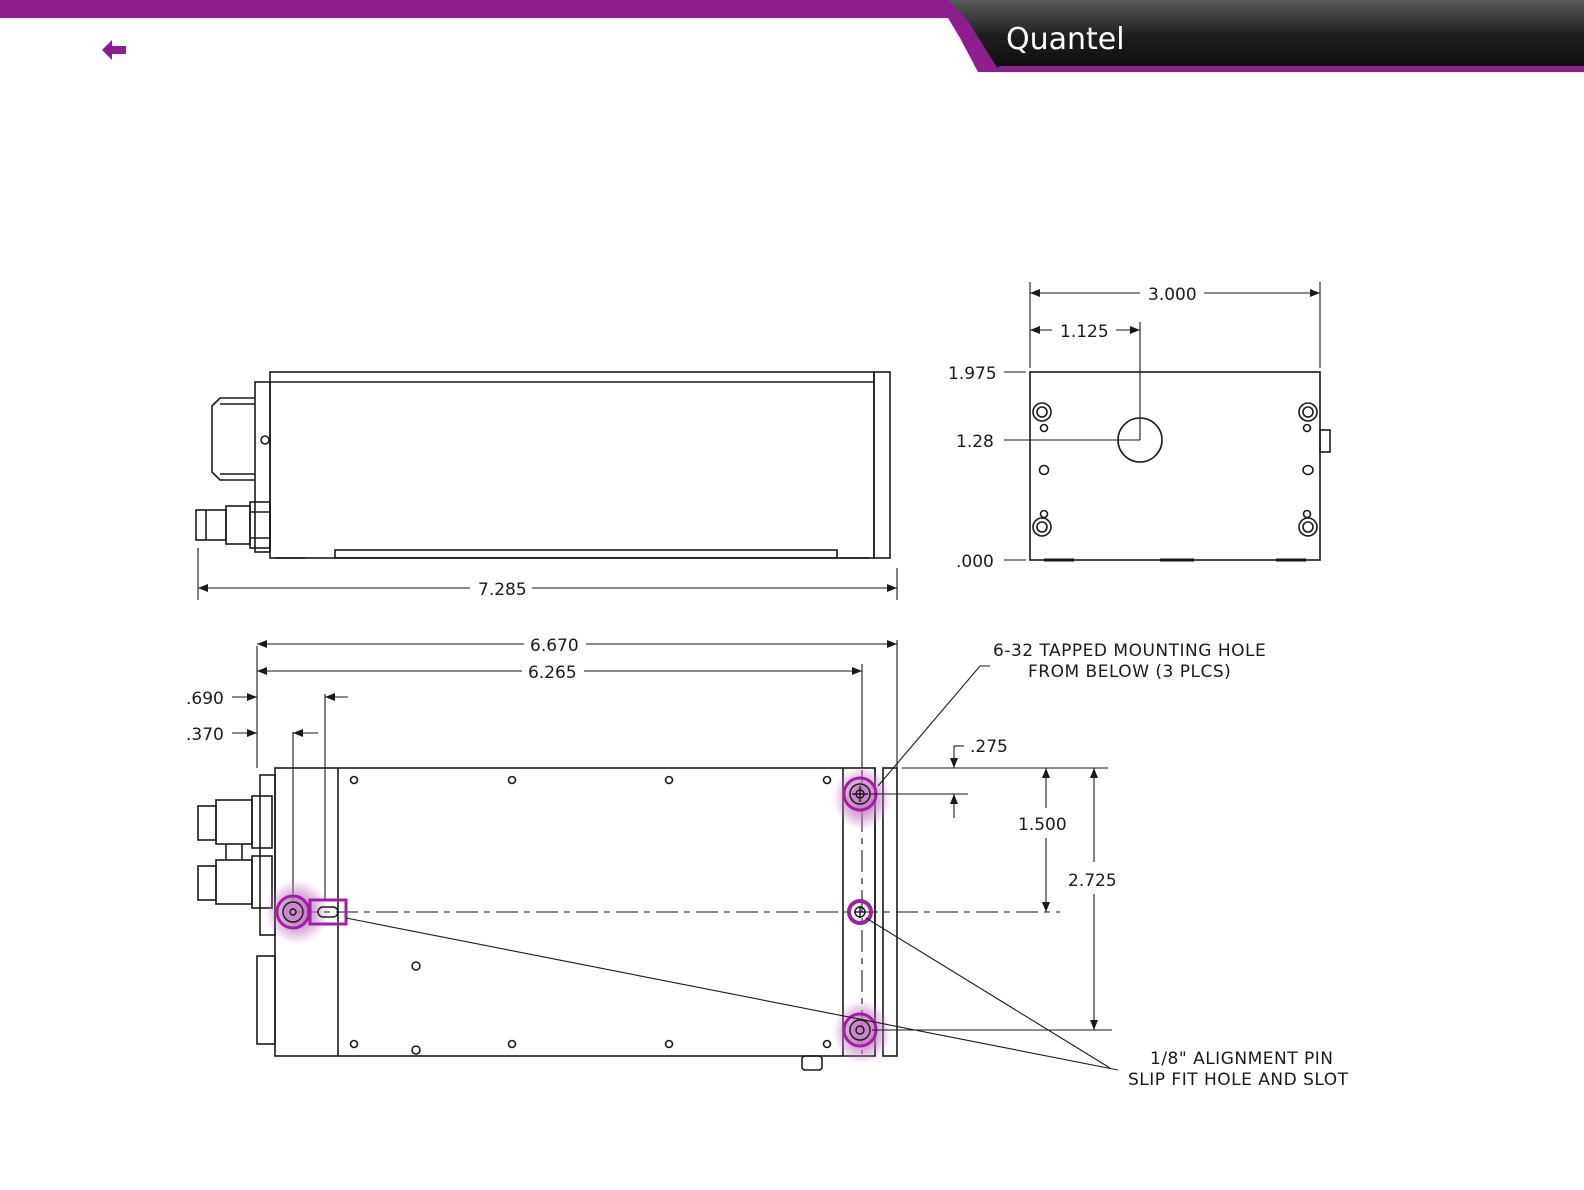 This screenshot has height=1190, width=1584. I want to click on note-pin-line1: 1/8" ALIGNMENT PIN, so click(1241, 1059).